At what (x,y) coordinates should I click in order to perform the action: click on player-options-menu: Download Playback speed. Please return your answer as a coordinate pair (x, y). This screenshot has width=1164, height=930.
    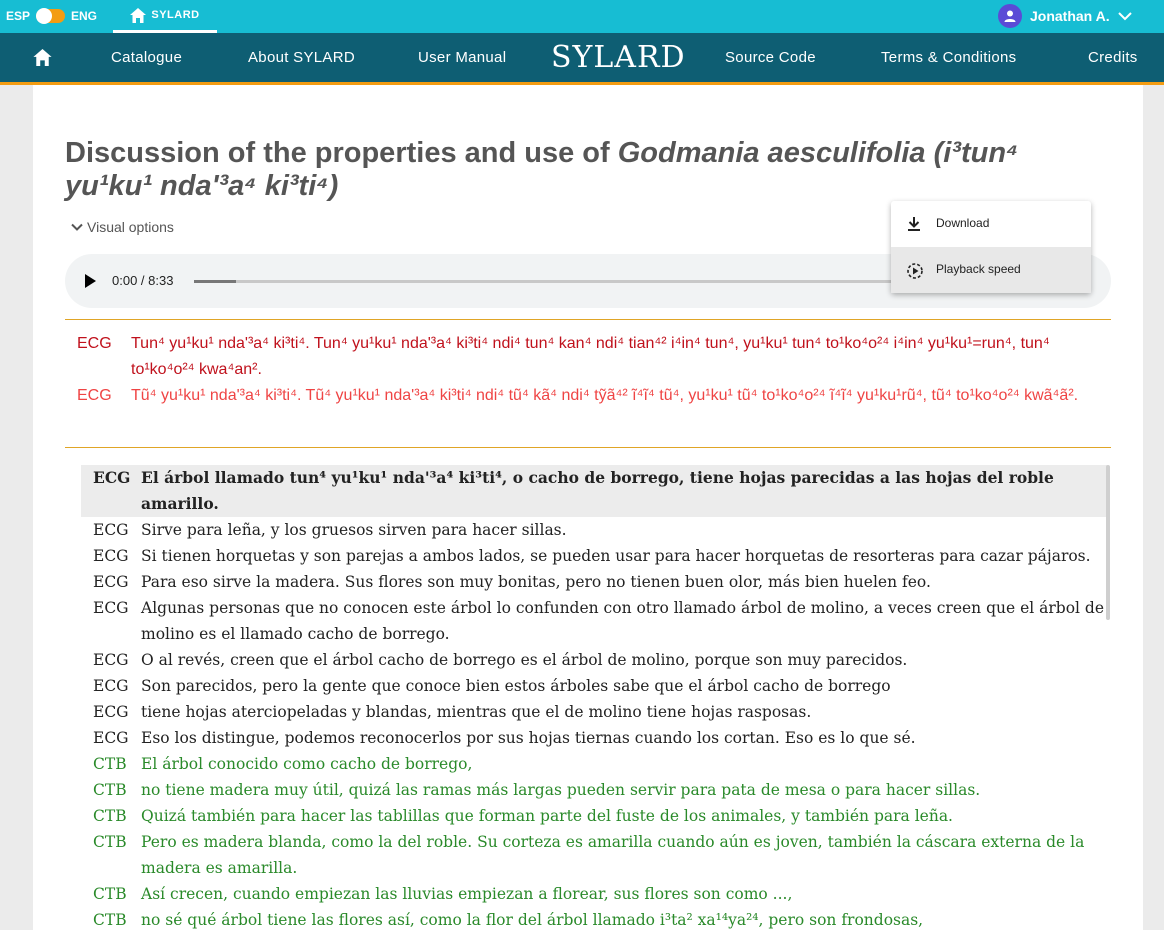
    Looking at the image, I should click on (991, 247).